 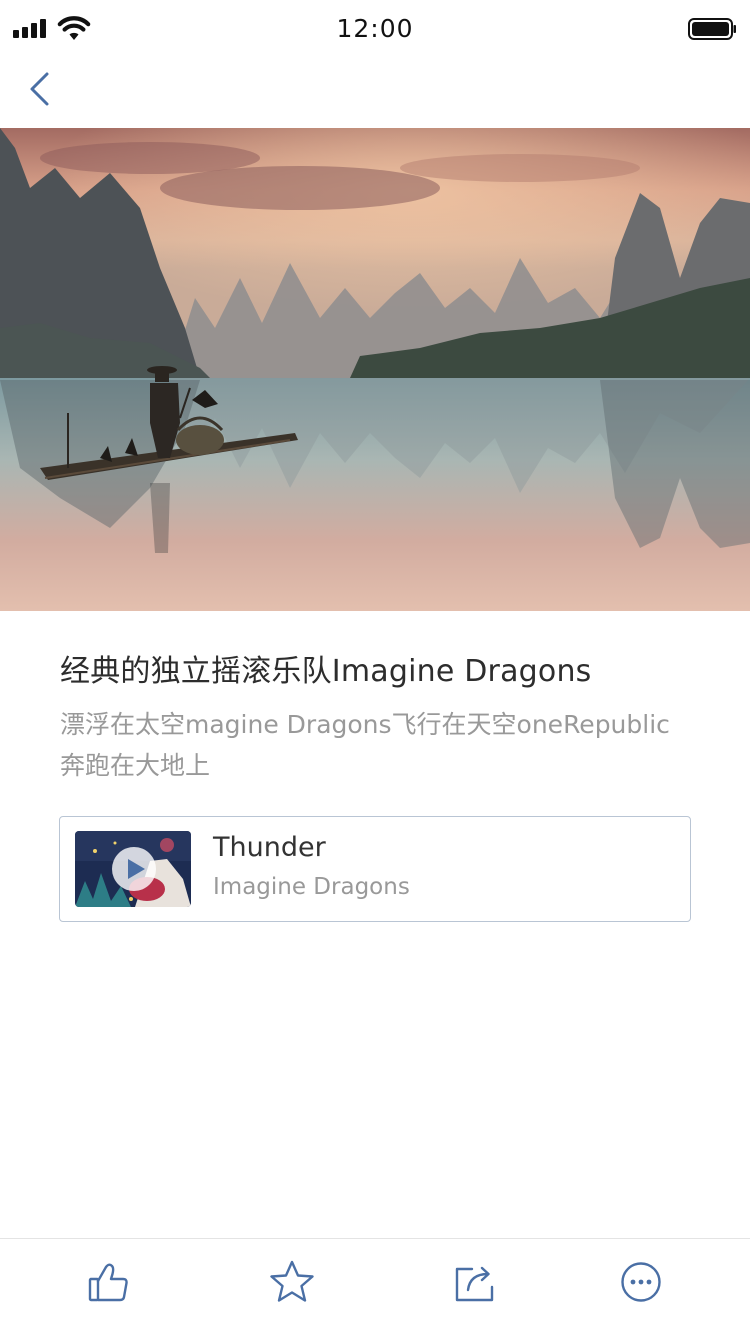 I want to click on chevron-left-icon, so click(x=39, y=89).